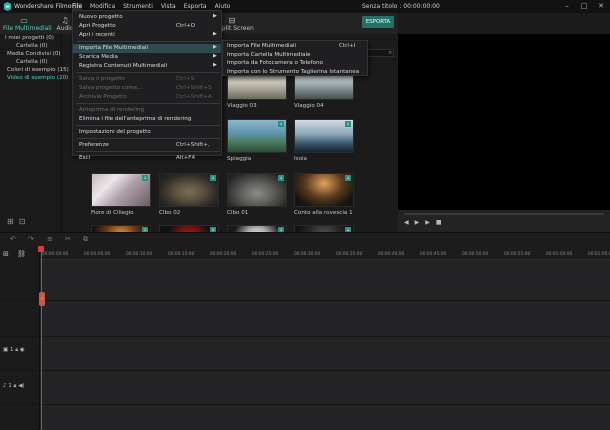 The height and width of the screenshot is (430, 610). What do you see at coordinates (417, 222) in the screenshot?
I see `play-icon: ▶` at bounding box center [417, 222].